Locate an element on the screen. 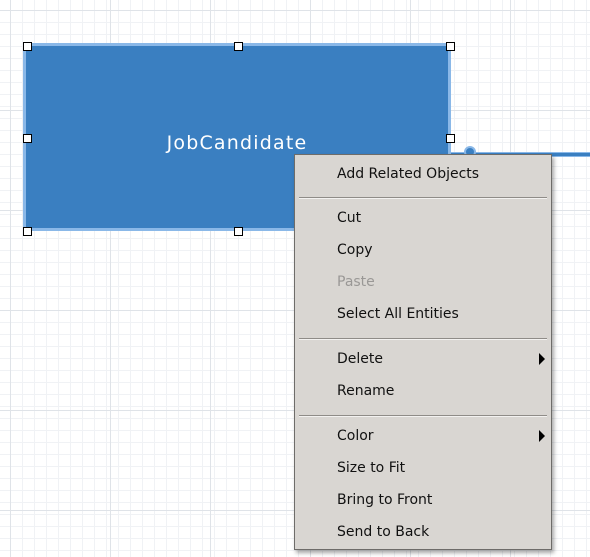 This screenshot has width=590, height=557. menu-item-color: Color is located at coordinates (423, 436).